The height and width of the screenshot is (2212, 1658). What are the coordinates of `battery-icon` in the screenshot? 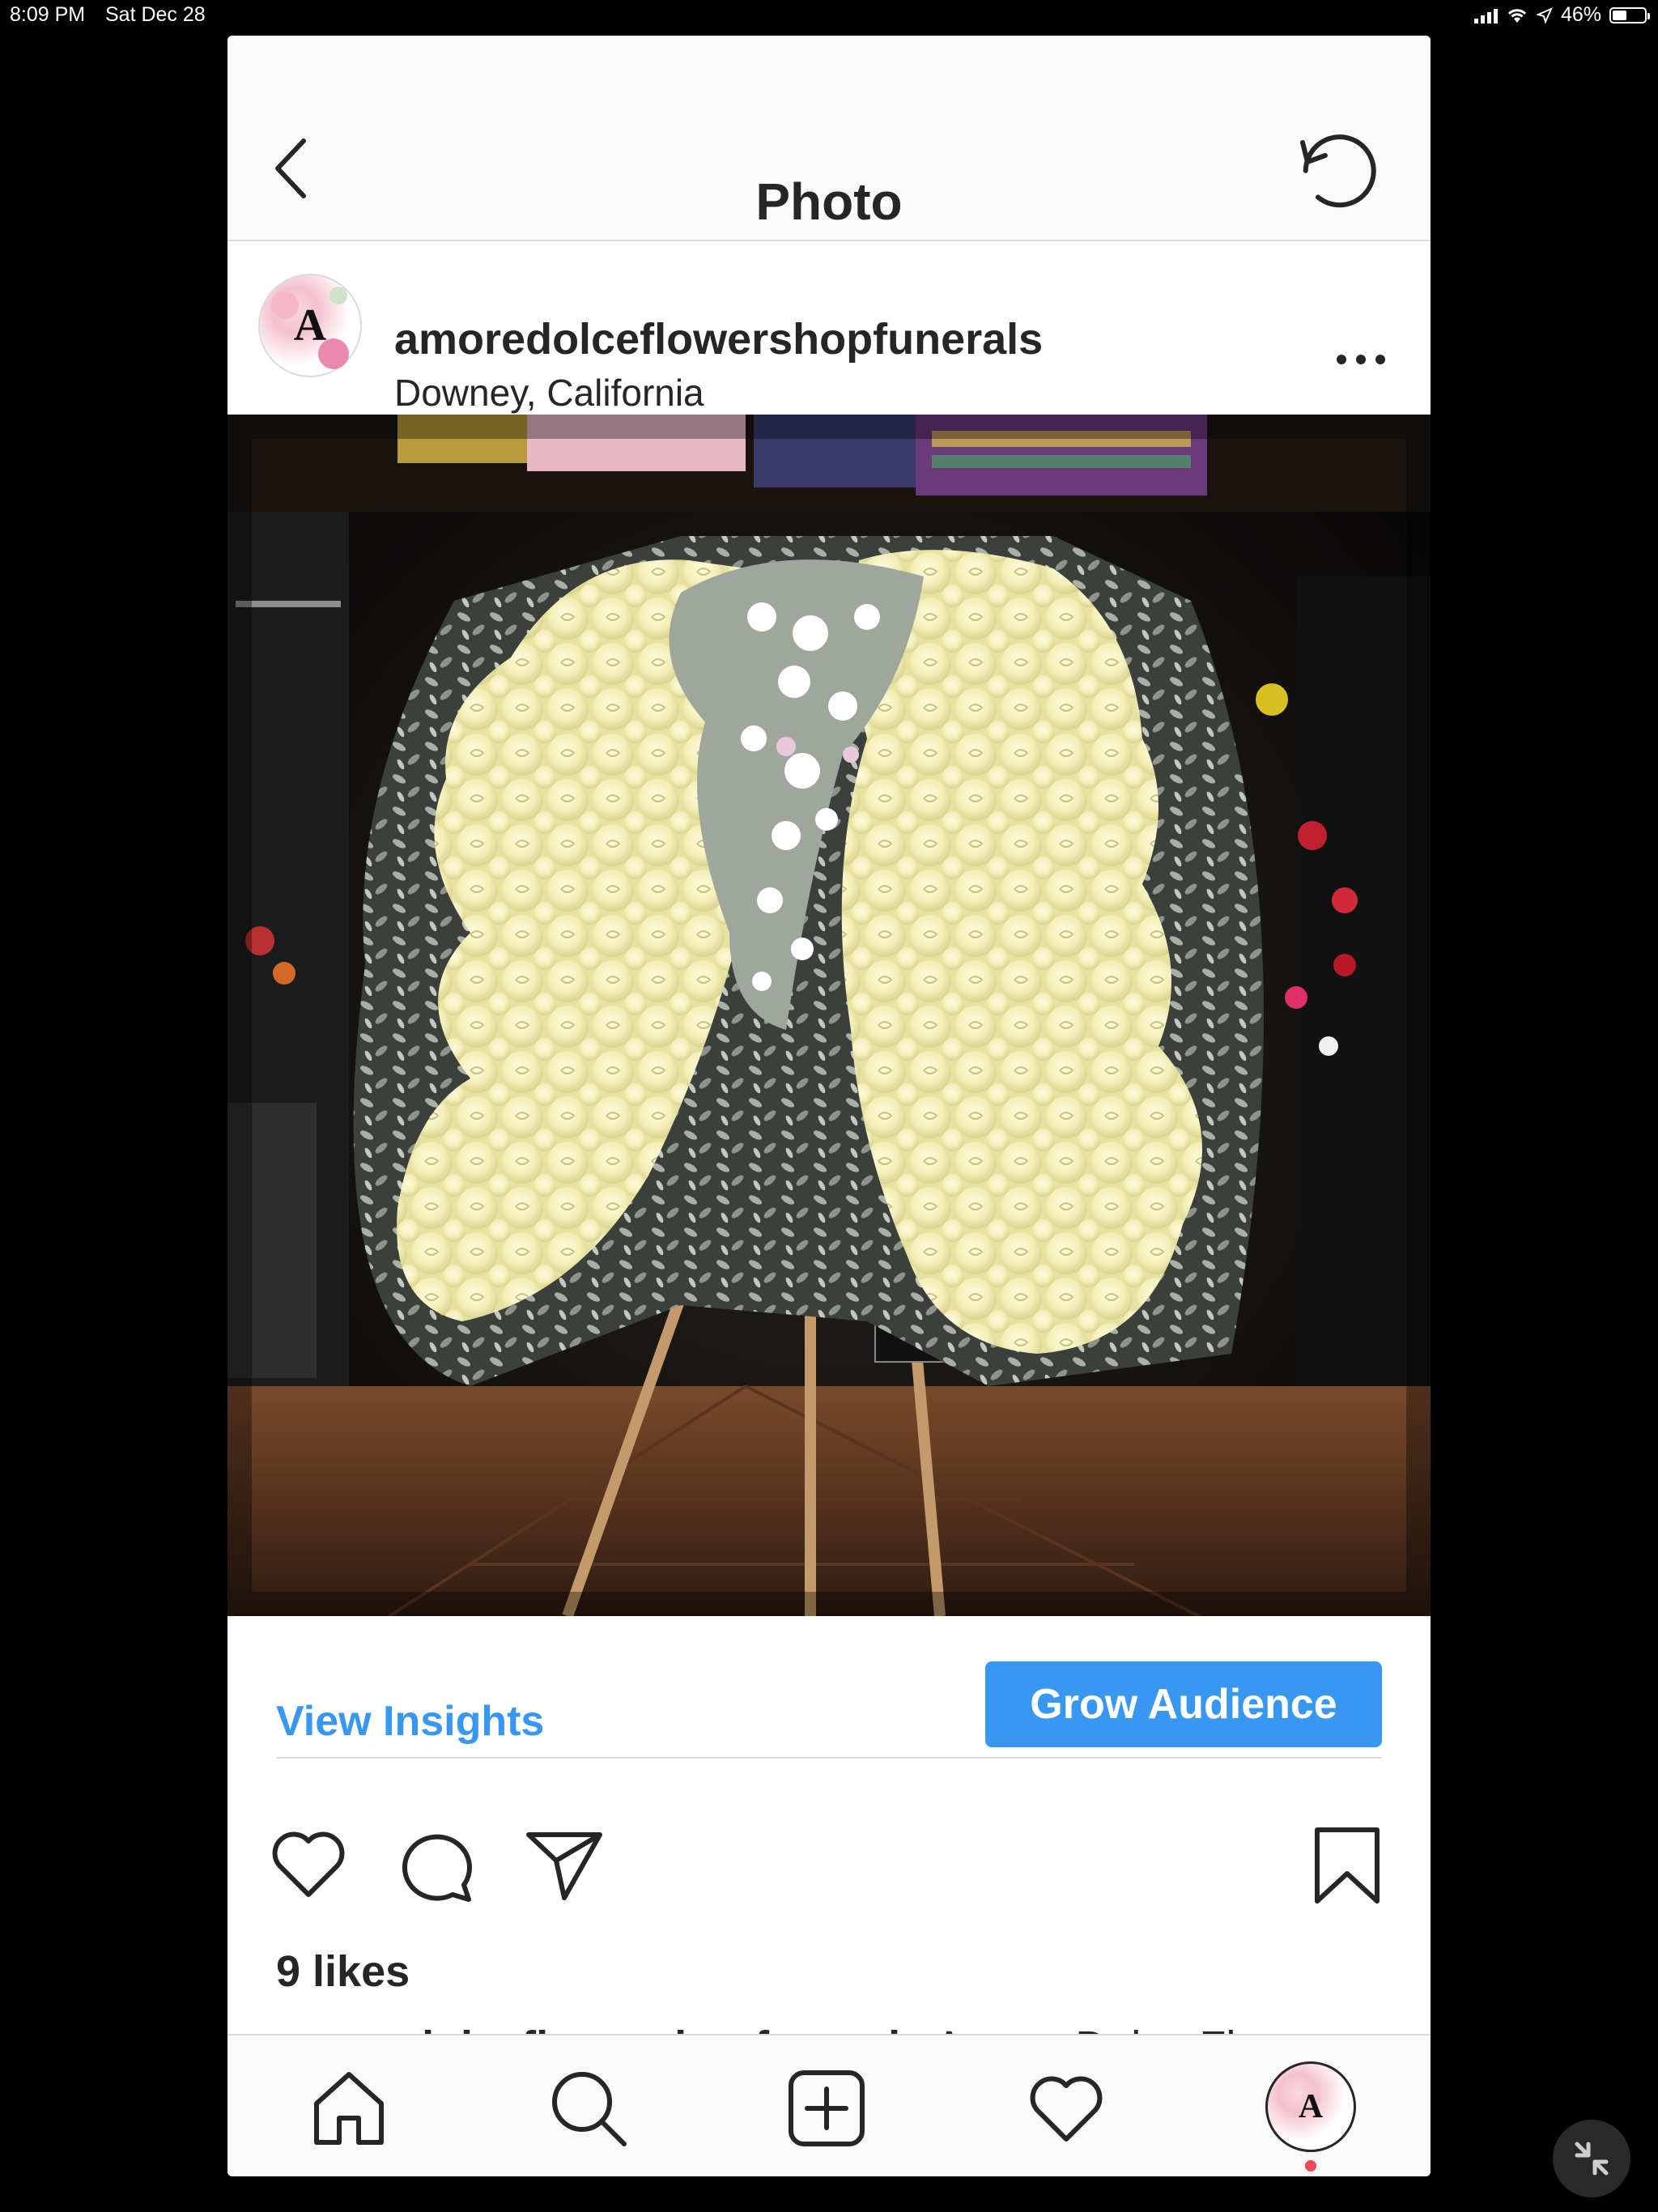 It's located at (1629, 14).